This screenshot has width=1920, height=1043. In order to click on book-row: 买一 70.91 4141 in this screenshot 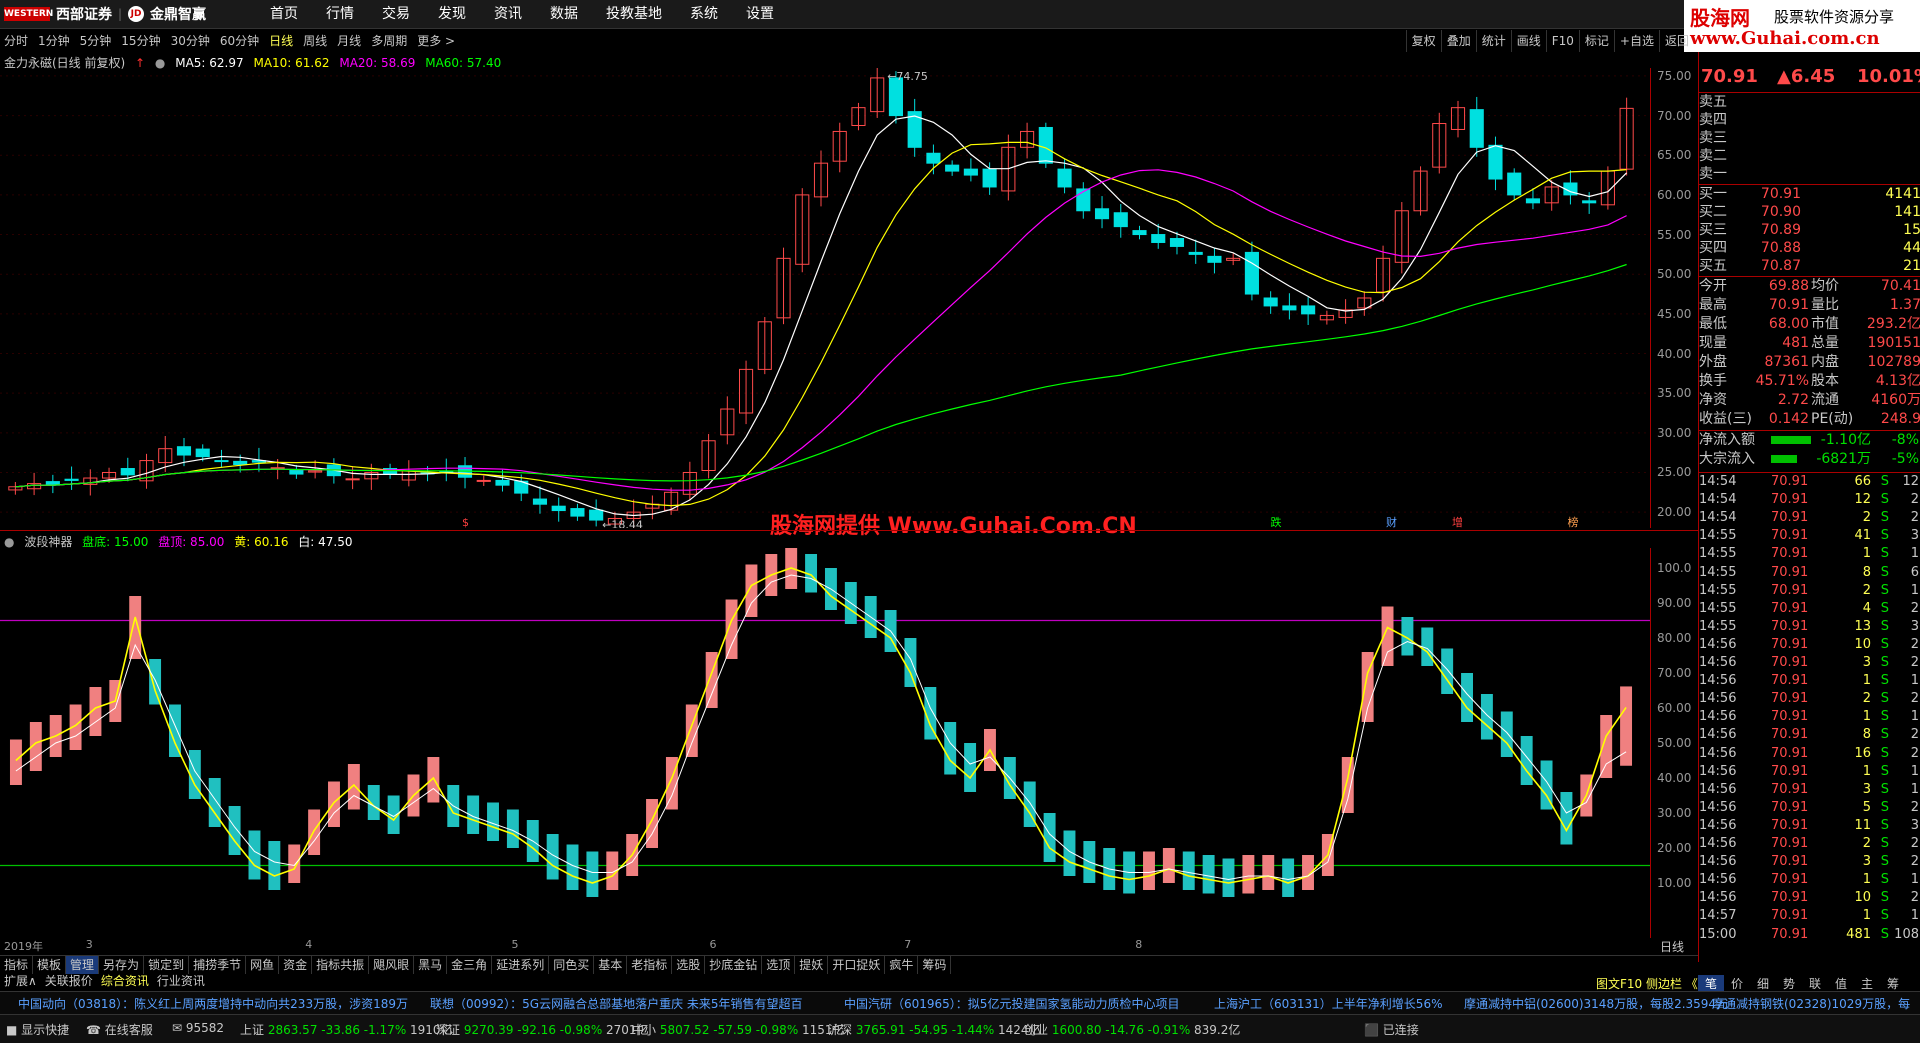, I will do `click(1809, 194)`.